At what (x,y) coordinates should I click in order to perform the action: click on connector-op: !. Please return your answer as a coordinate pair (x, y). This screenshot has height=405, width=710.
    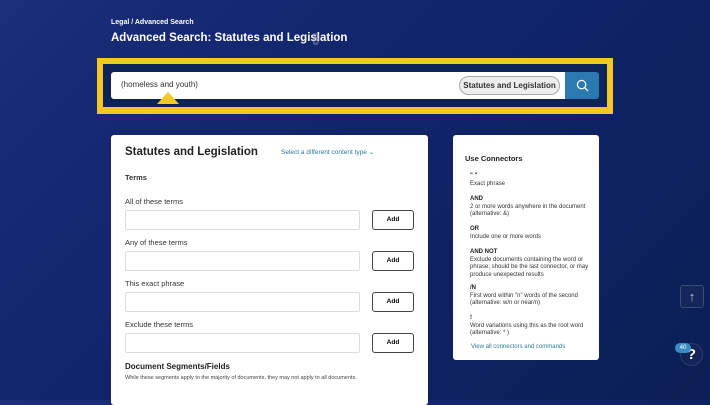
    Looking at the image, I should click on (471, 318).